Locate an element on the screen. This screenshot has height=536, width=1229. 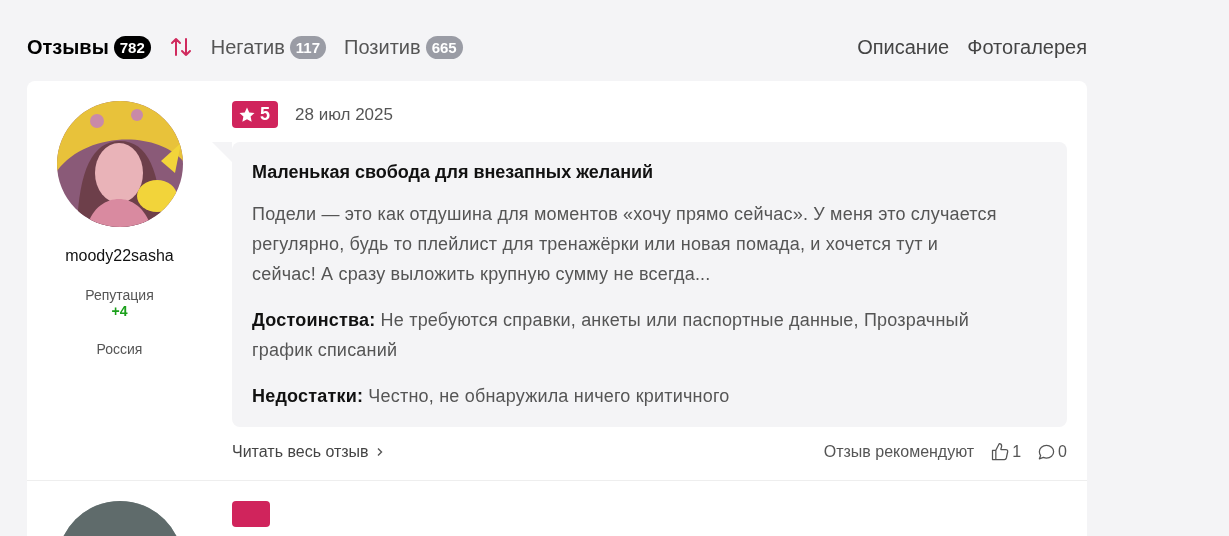
review-pros: Достоинства: Не требуются справки, анкеты или паспортные данные, Прозрачный график списаний is located at coordinates (611, 335).